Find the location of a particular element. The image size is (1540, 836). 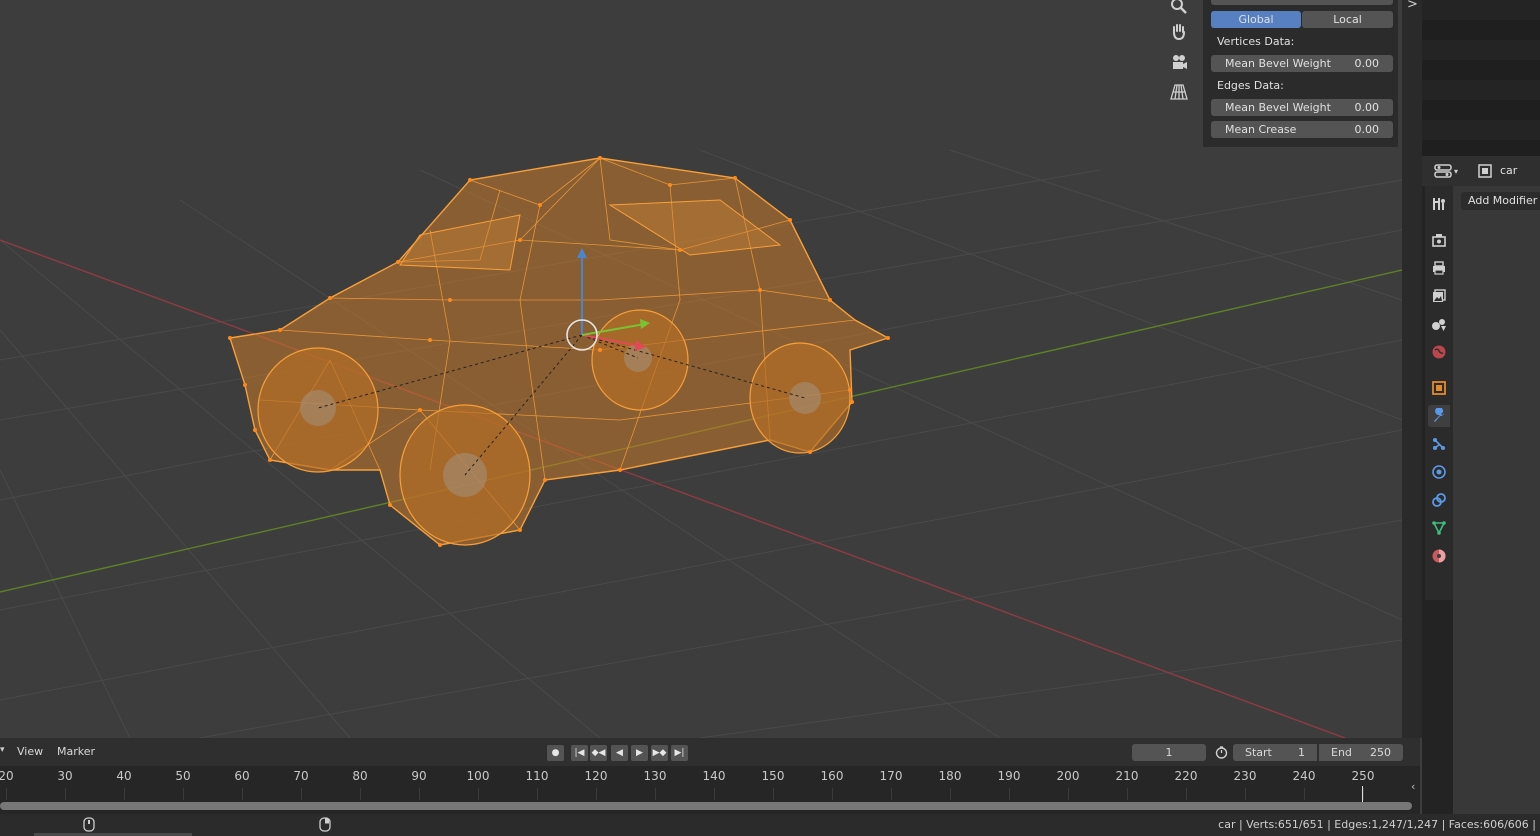

truncated-field is located at coordinates (1302, 2).